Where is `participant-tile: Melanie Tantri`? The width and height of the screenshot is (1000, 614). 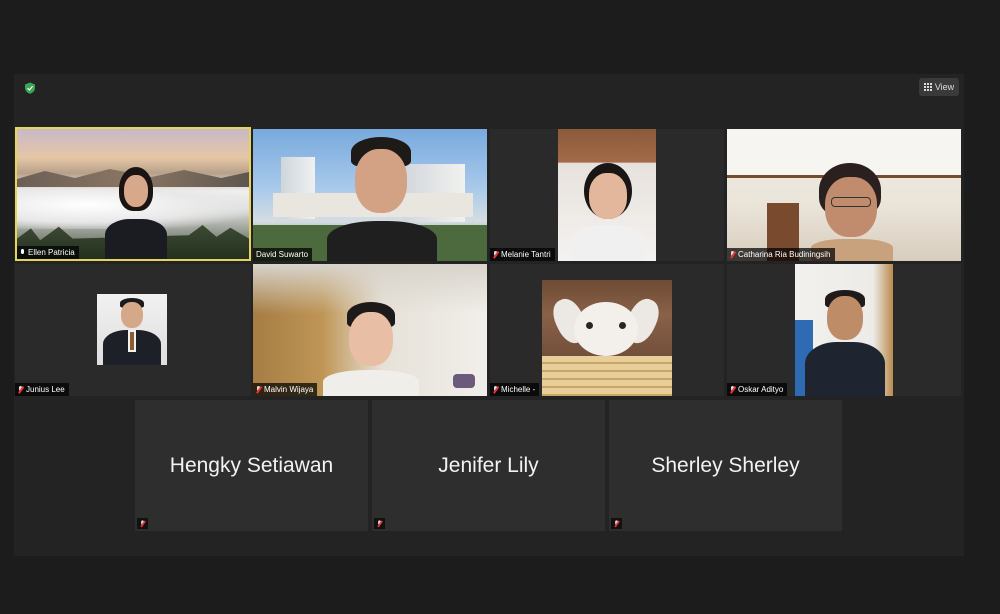 participant-tile: Melanie Tantri is located at coordinates (607, 195).